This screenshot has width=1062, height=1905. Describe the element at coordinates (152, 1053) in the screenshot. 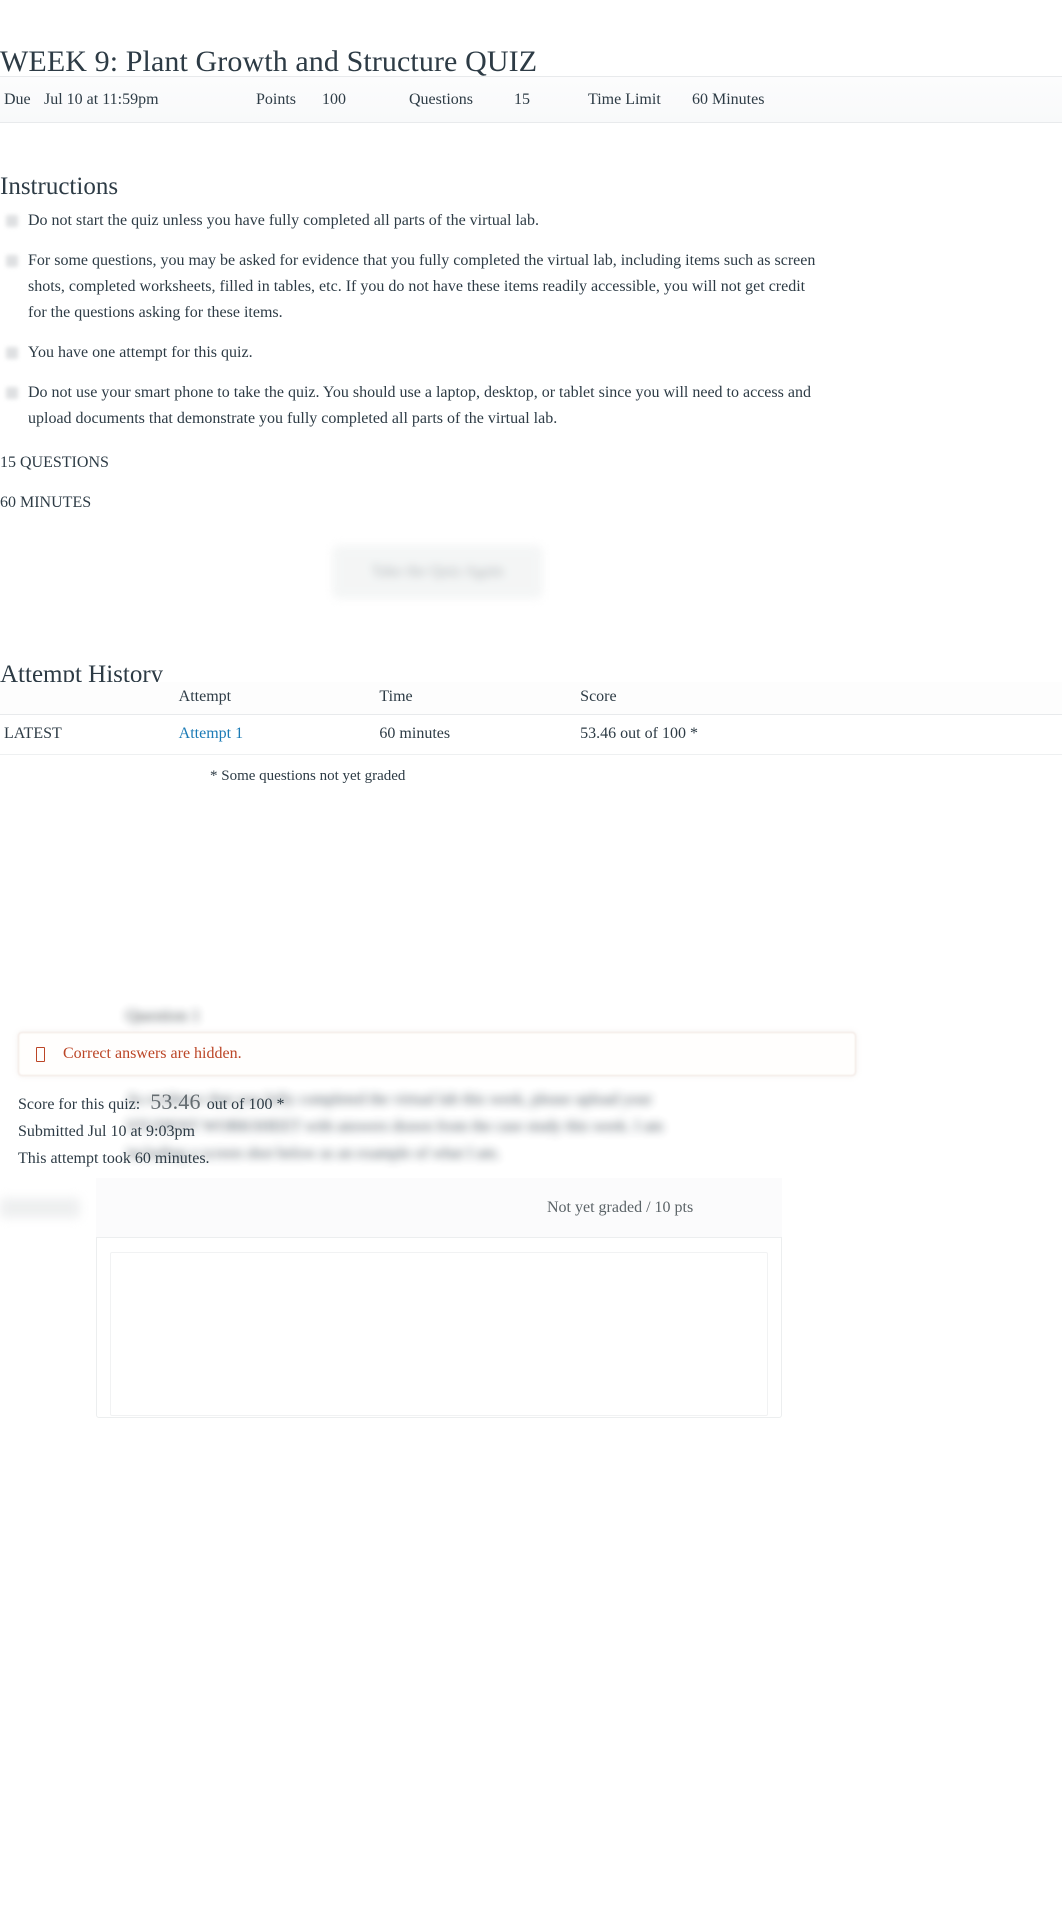

I see `alert-message: Correct answers are hidden.` at that location.